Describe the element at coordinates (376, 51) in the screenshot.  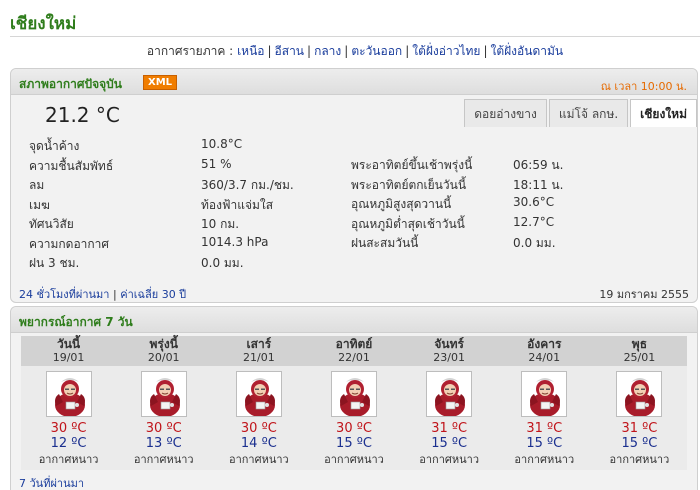
I see `region-link-east: ตะวันออก` at that location.